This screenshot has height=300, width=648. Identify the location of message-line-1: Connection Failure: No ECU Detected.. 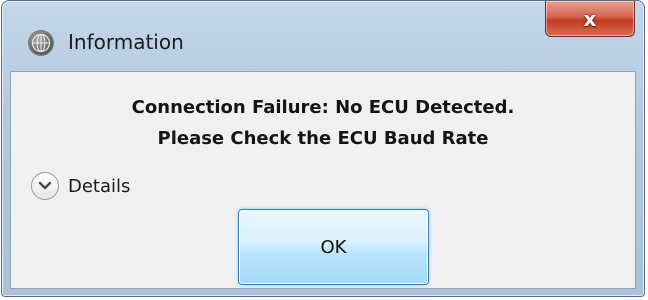
(323, 107).